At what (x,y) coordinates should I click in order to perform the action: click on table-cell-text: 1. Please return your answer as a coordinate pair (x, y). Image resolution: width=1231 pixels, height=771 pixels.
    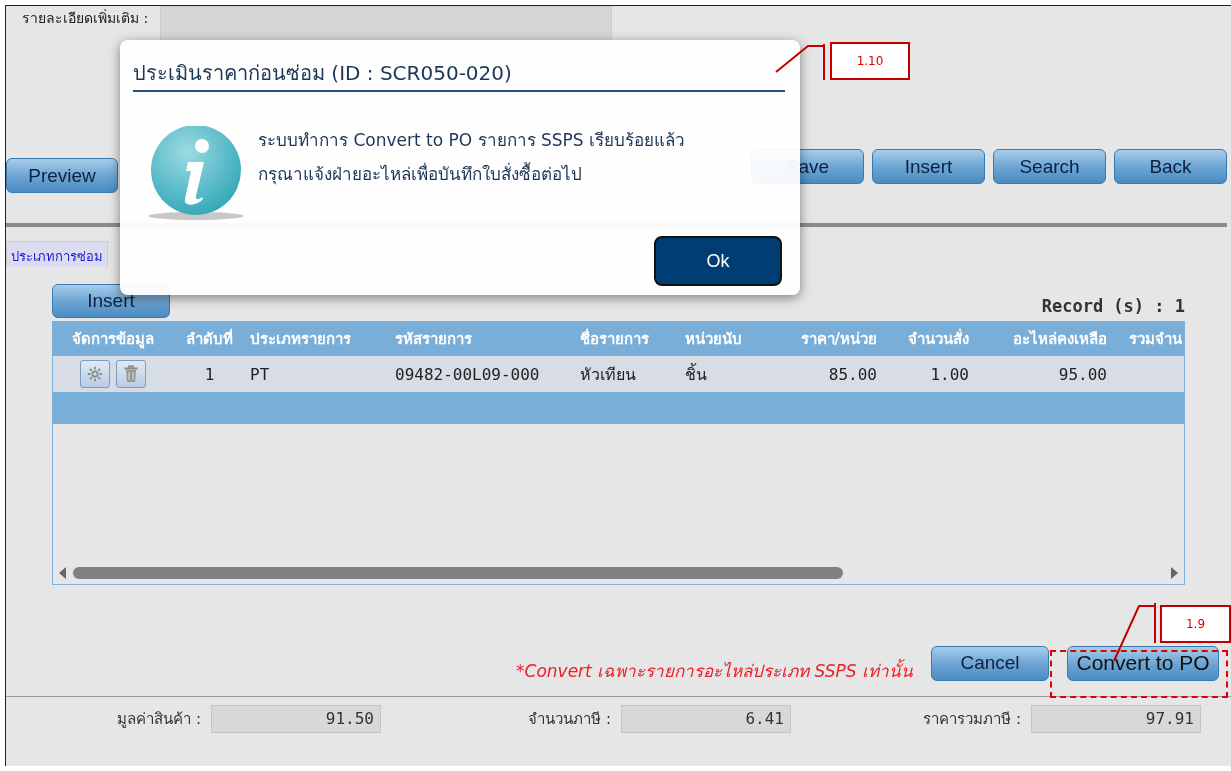
    Looking at the image, I should click on (209, 374).